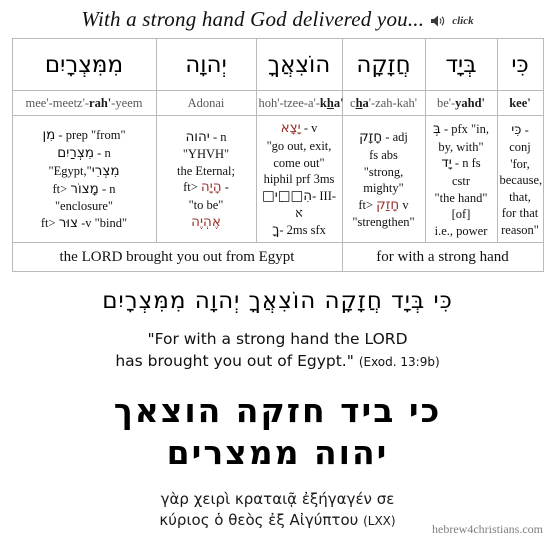  What do you see at coordinates (105, 170) in the screenshot?
I see `parsing-hebrew: מִצְרִי` at bounding box center [105, 170].